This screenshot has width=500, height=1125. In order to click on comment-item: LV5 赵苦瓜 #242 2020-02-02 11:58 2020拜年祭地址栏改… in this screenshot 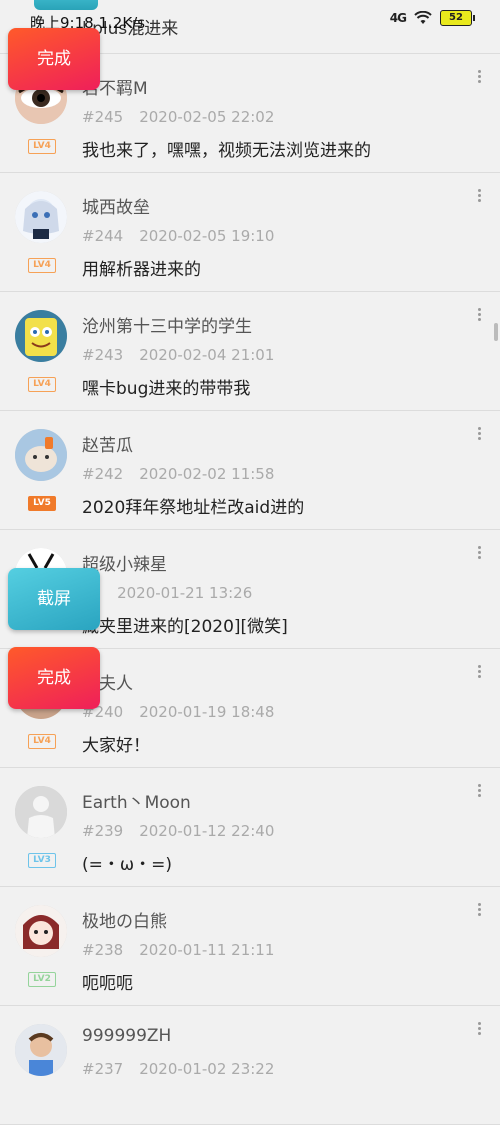, I will do `click(250, 470)`.